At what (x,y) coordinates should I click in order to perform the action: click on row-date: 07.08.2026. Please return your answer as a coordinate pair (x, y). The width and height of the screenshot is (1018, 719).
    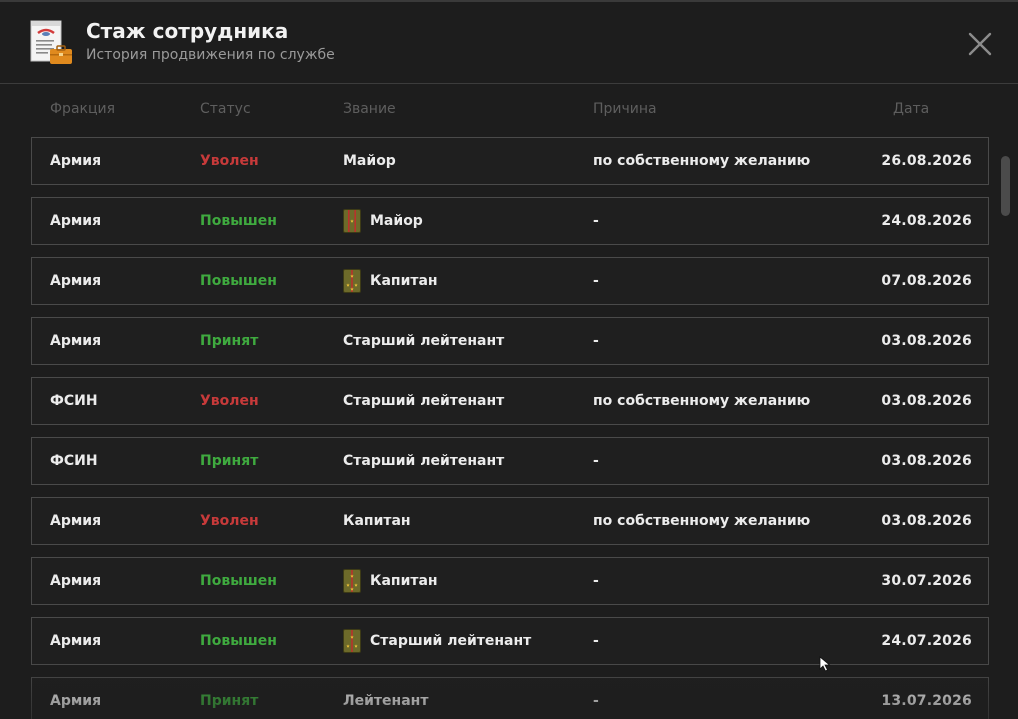
    Looking at the image, I should click on (926, 281).